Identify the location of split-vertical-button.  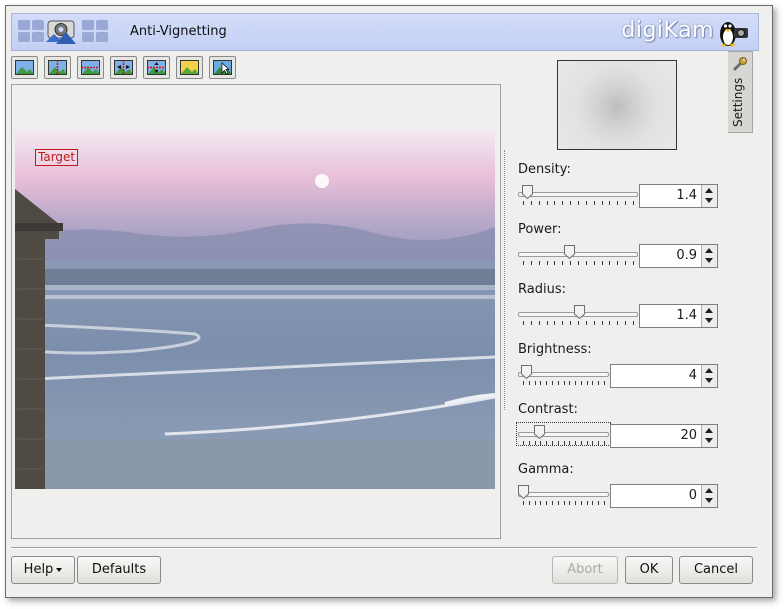
(57, 67).